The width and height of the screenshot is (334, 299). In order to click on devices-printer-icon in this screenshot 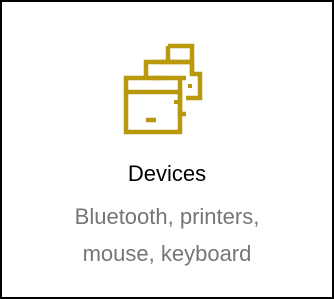, I will do `click(167, 88)`.